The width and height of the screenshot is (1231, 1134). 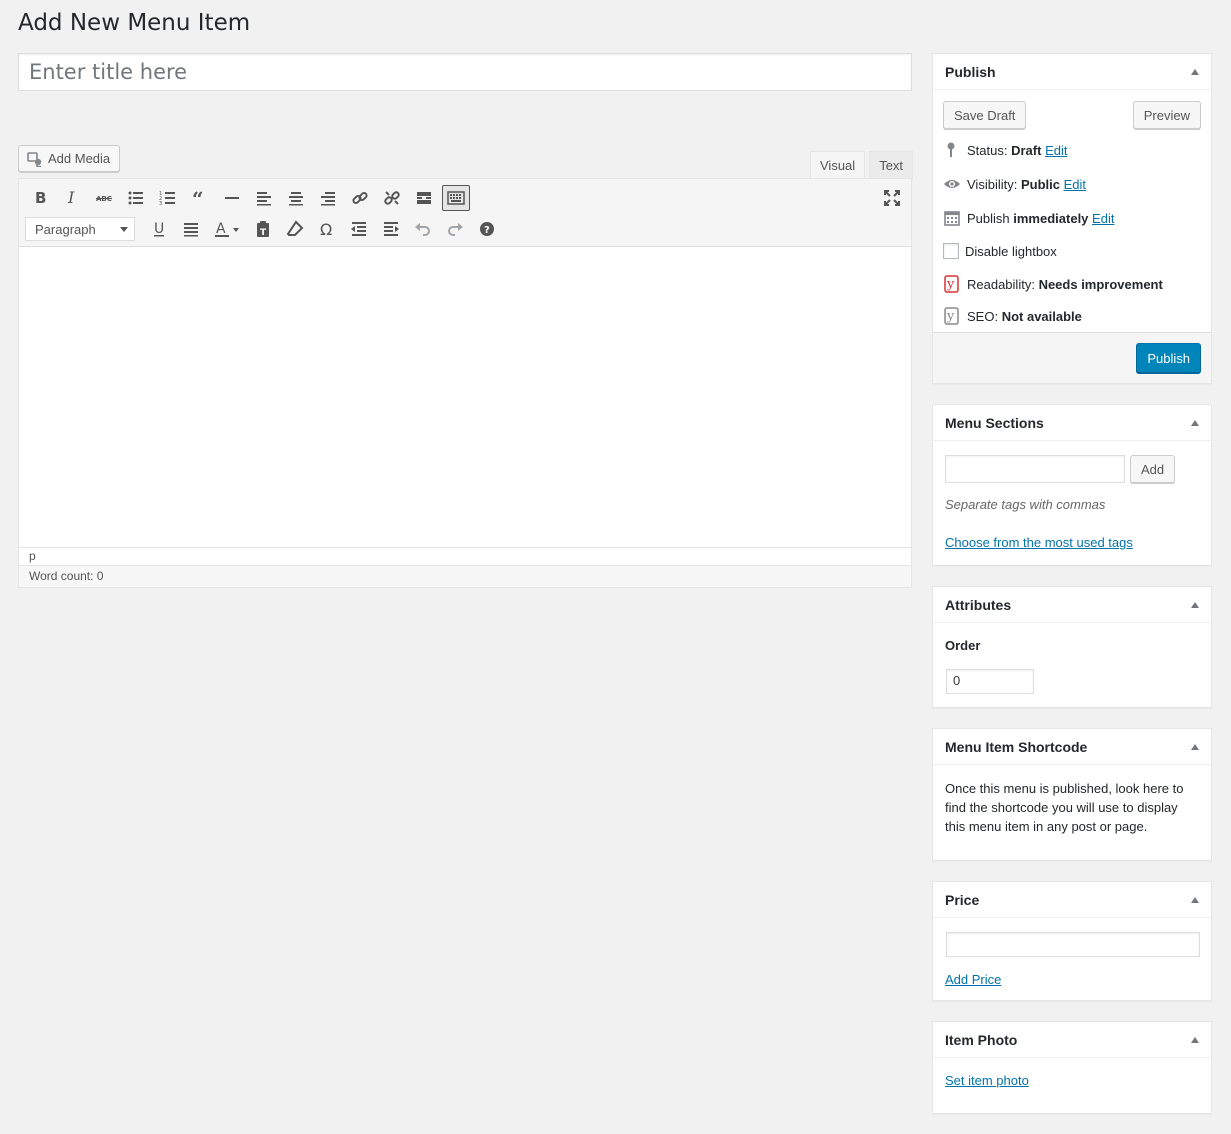 What do you see at coordinates (1072, 423) in the screenshot?
I see `menu-sections-header: Menu Sections` at bounding box center [1072, 423].